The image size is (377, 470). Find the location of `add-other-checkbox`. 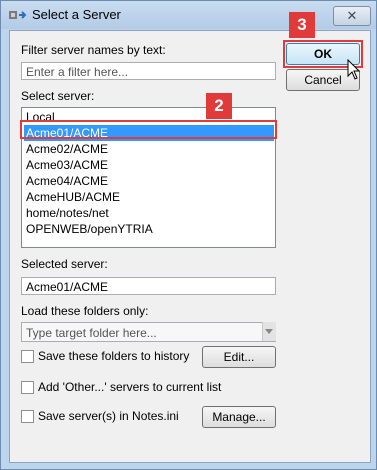

add-other-checkbox is located at coordinates (27, 387).